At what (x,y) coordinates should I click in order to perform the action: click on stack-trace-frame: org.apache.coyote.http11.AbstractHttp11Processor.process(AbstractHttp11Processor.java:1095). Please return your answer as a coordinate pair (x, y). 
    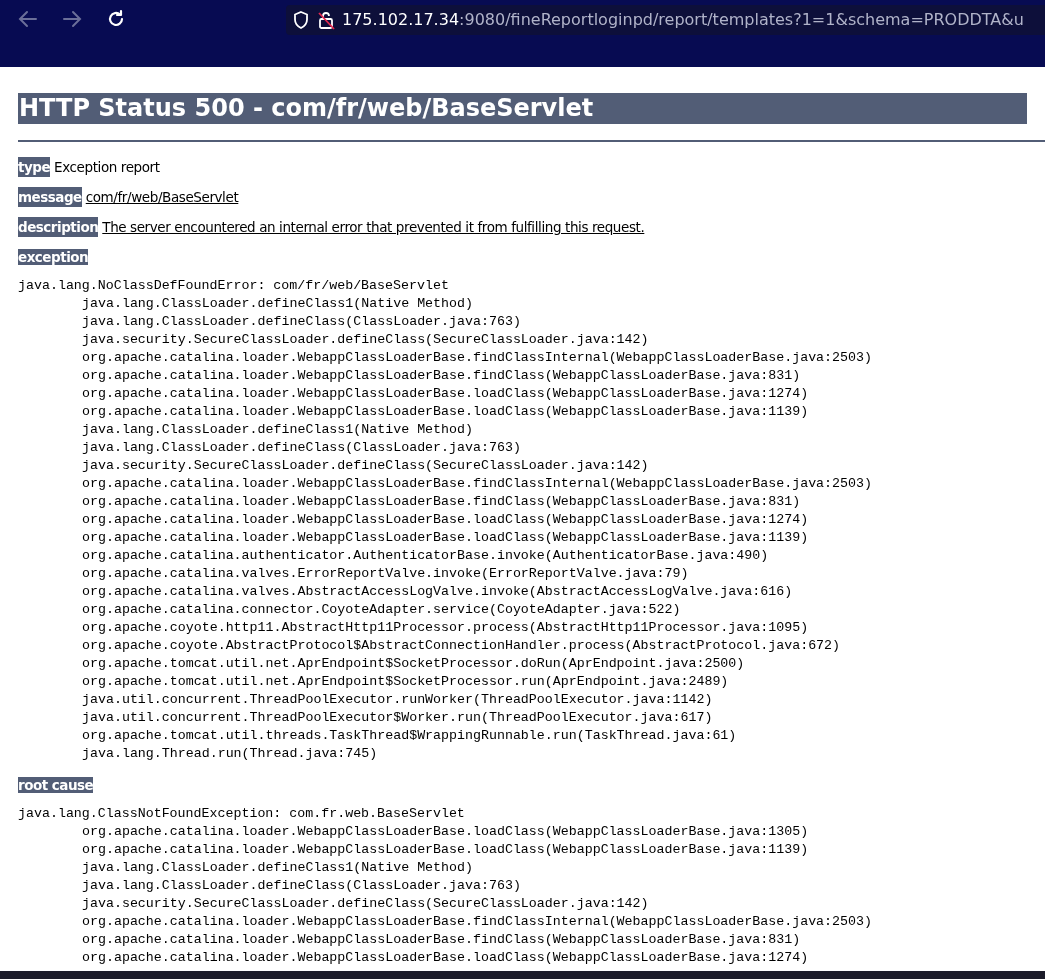
    Looking at the image, I should click on (522, 628).